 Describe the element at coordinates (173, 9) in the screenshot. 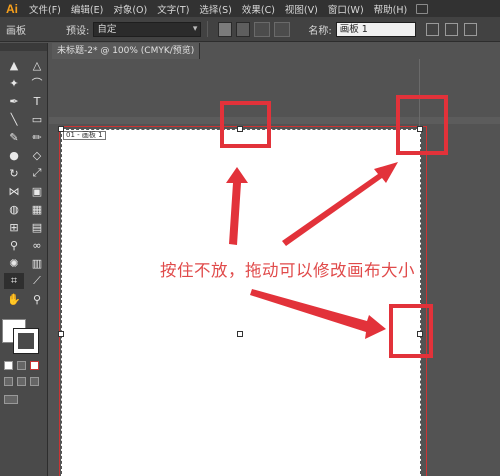

I see `menu-type: 文字(T)` at that location.